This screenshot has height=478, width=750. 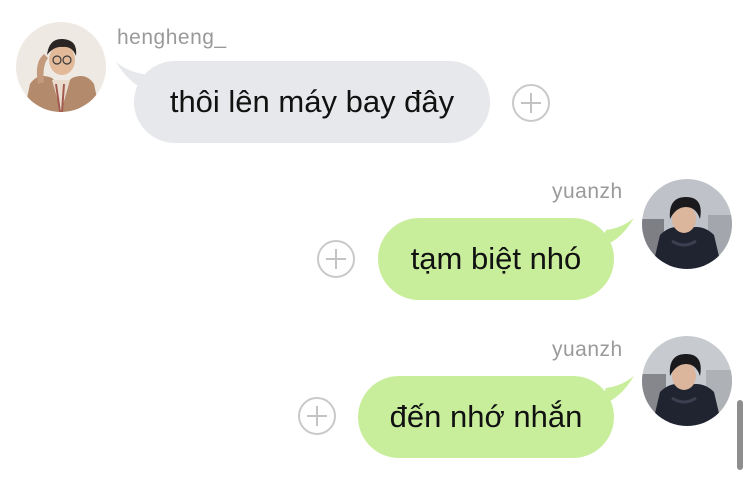 What do you see at coordinates (486, 417) in the screenshot?
I see `message-bubble-outgoing: đến nhớ nhắn` at bounding box center [486, 417].